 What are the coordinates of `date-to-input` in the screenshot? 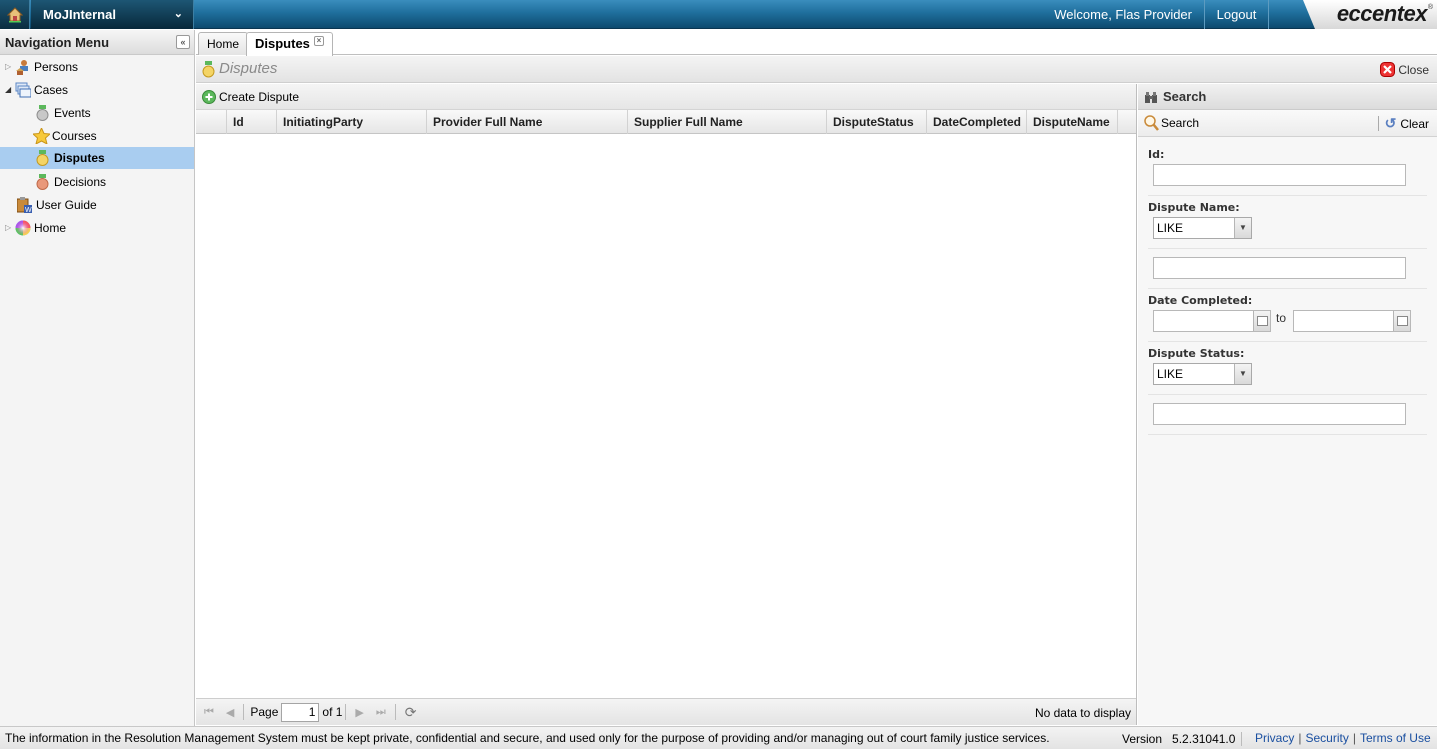 It's located at (1352, 321).